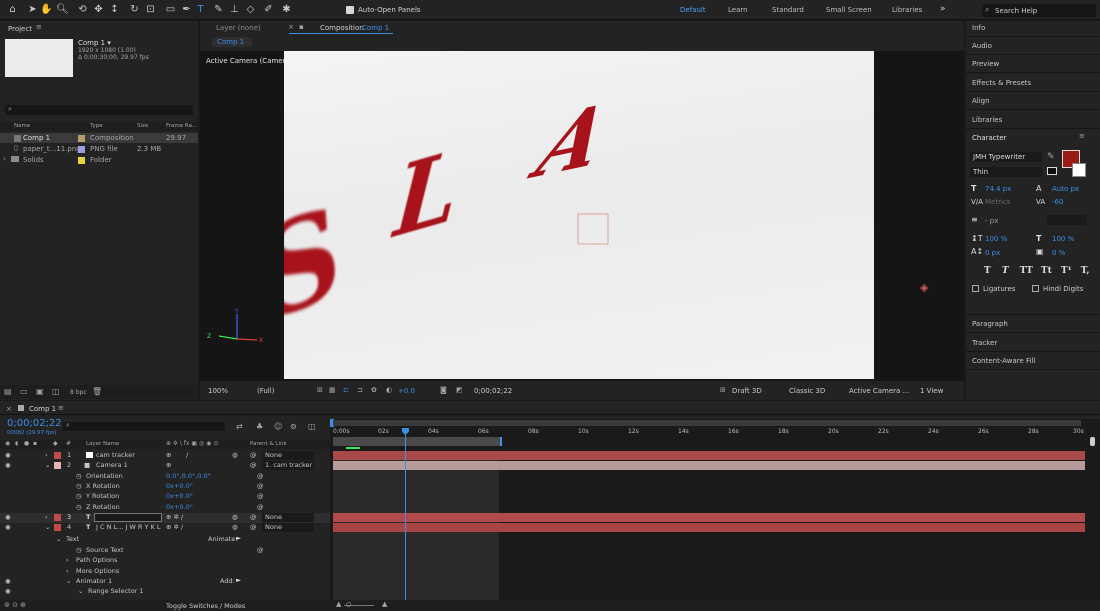 The height and width of the screenshot is (611, 1100). Describe the element at coordinates (1006, 172) in the screenshot. I see `font-style-dropdown: Thin` at that location.